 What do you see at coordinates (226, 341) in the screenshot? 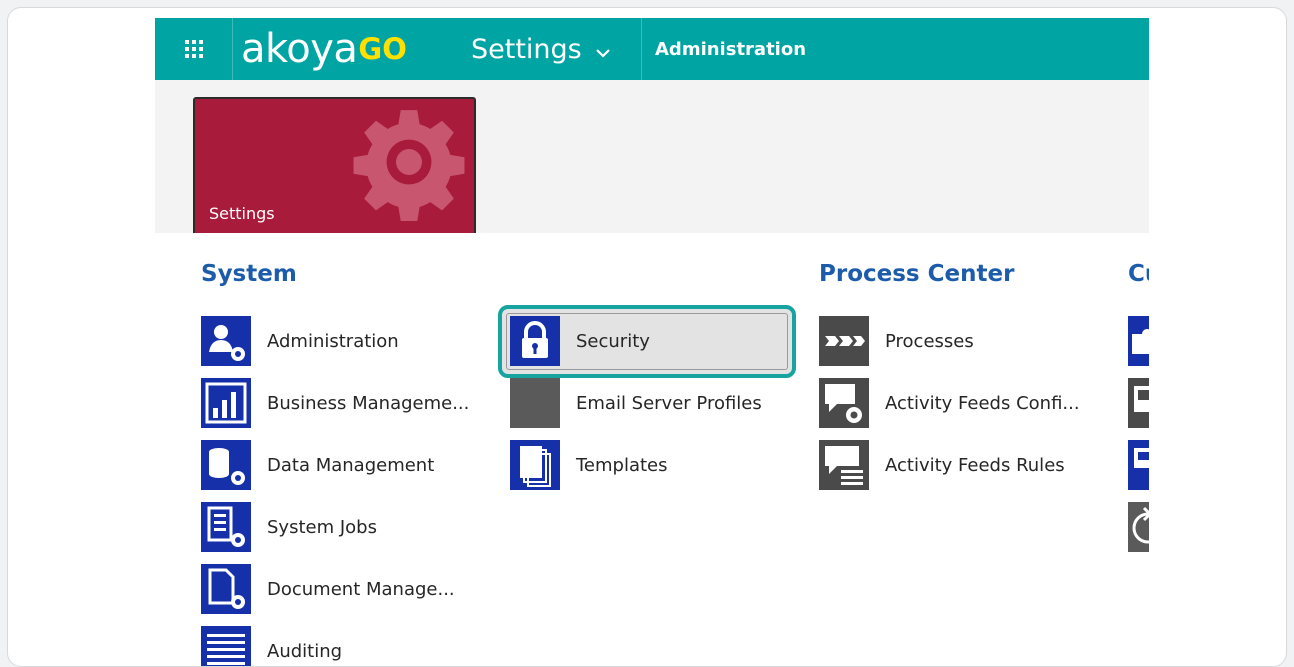
I see `admin-icon` at bounding box center [226, 341].